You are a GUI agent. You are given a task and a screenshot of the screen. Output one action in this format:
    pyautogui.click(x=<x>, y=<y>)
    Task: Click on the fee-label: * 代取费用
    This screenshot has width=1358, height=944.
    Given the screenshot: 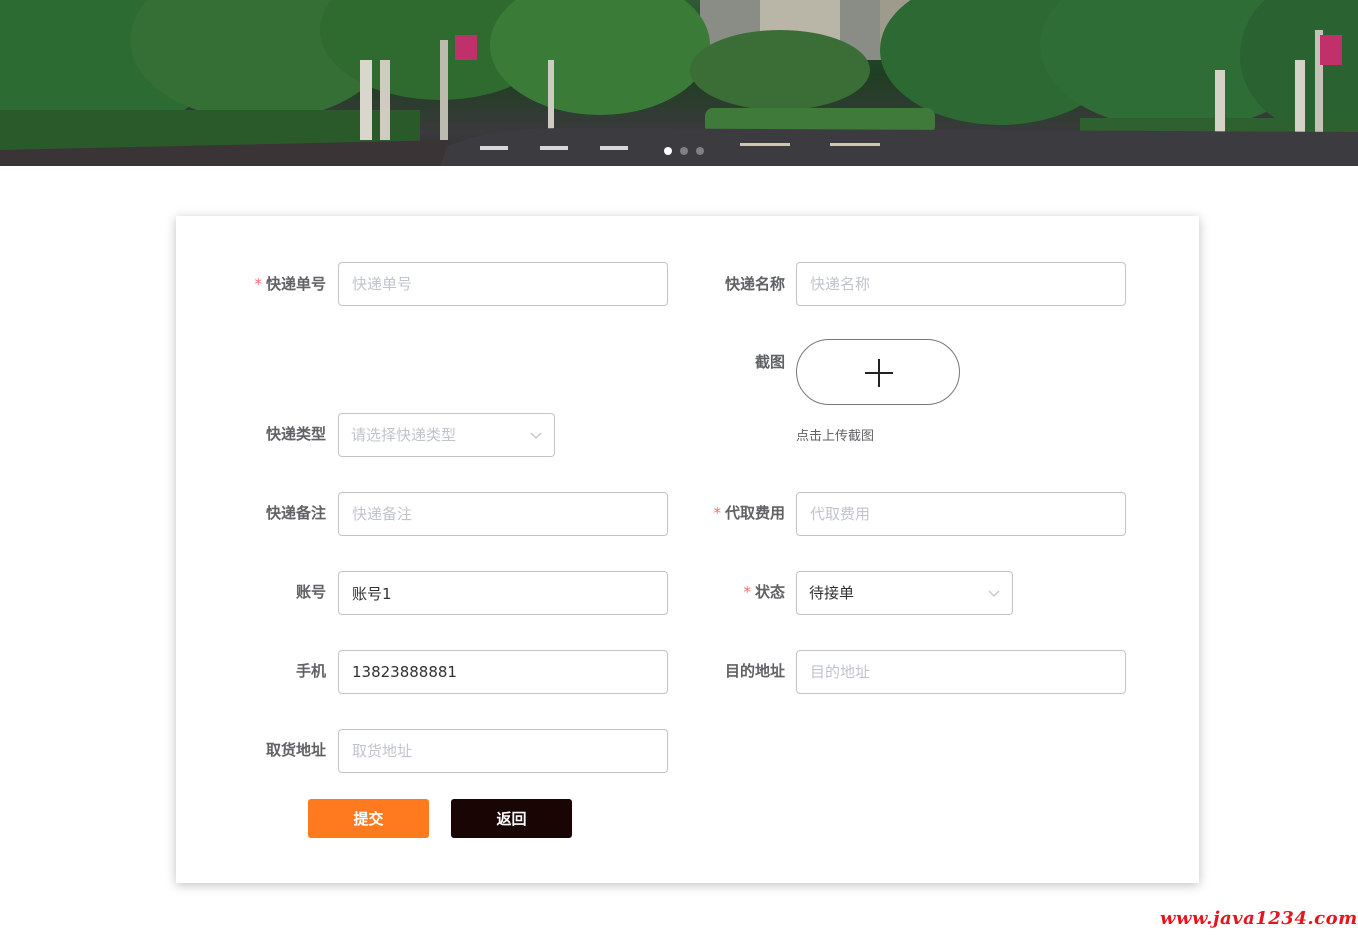 What is the action you would take?
    pyautogui.click(x=749, y=513)
    